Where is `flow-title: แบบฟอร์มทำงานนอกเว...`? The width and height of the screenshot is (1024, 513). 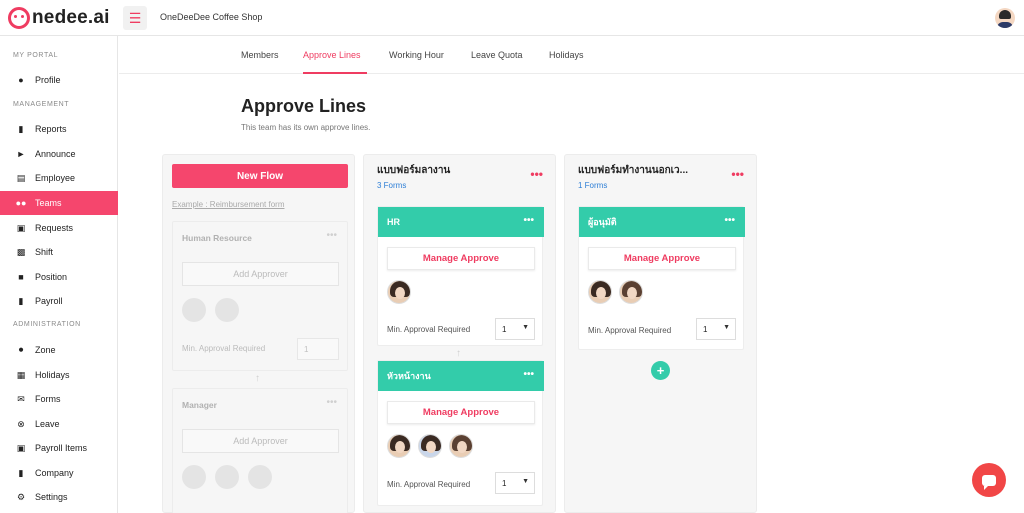 flow-title: แบบฟอร์มทำงานนอกเว... is located at coordinates (633, 170).